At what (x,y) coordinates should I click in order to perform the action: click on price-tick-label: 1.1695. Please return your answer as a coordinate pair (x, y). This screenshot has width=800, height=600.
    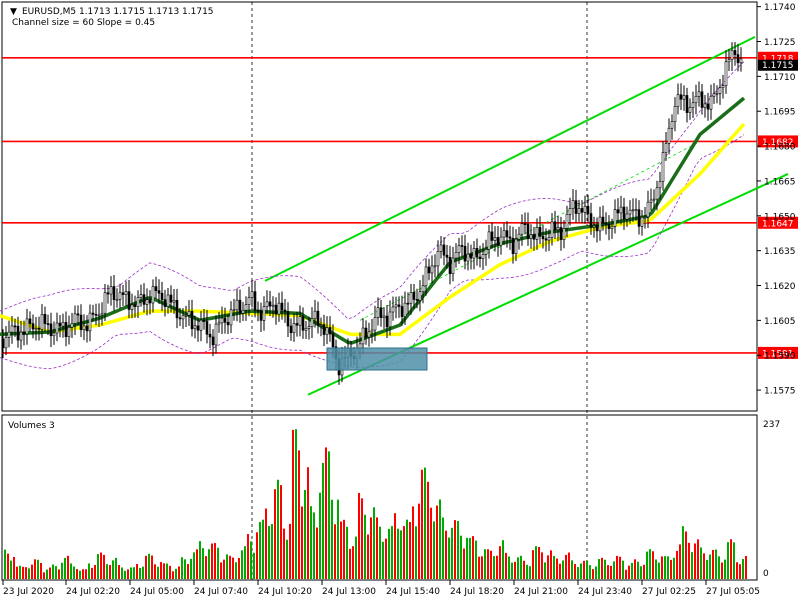
    Looking at the image, I should click on (780, 113).